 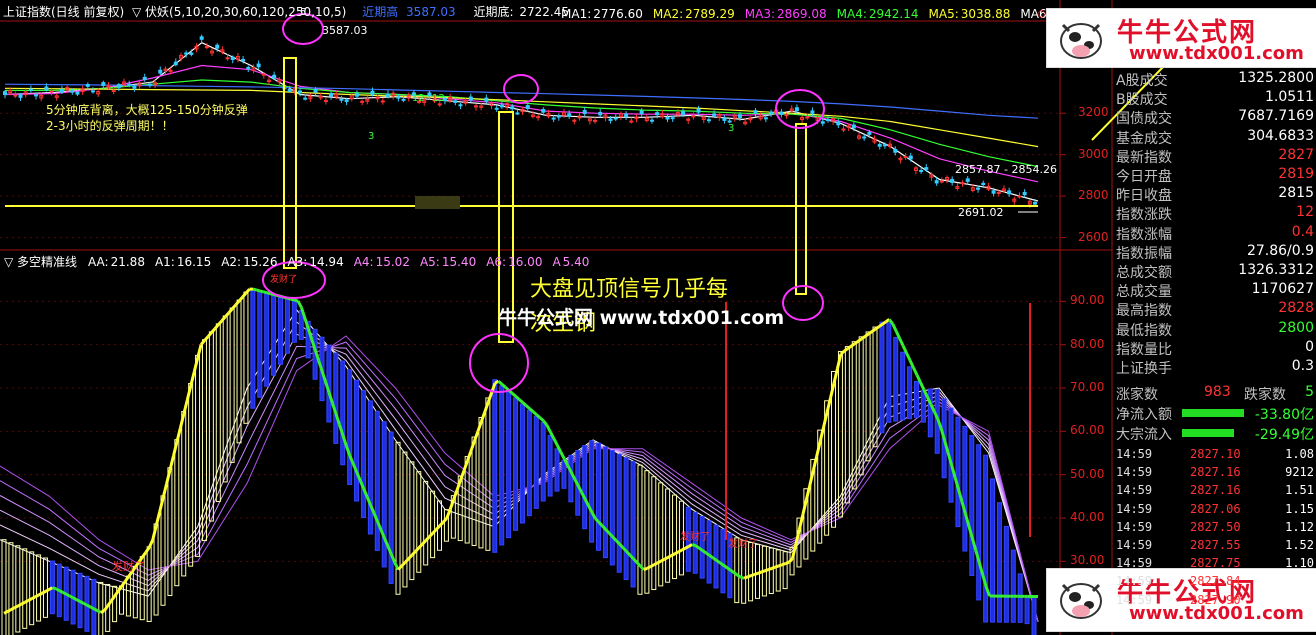 What do you see at coordinates (1144, 177) in the screenshot?
I see `quote-label: 今日开盘` at bounding box center [1144, 177].